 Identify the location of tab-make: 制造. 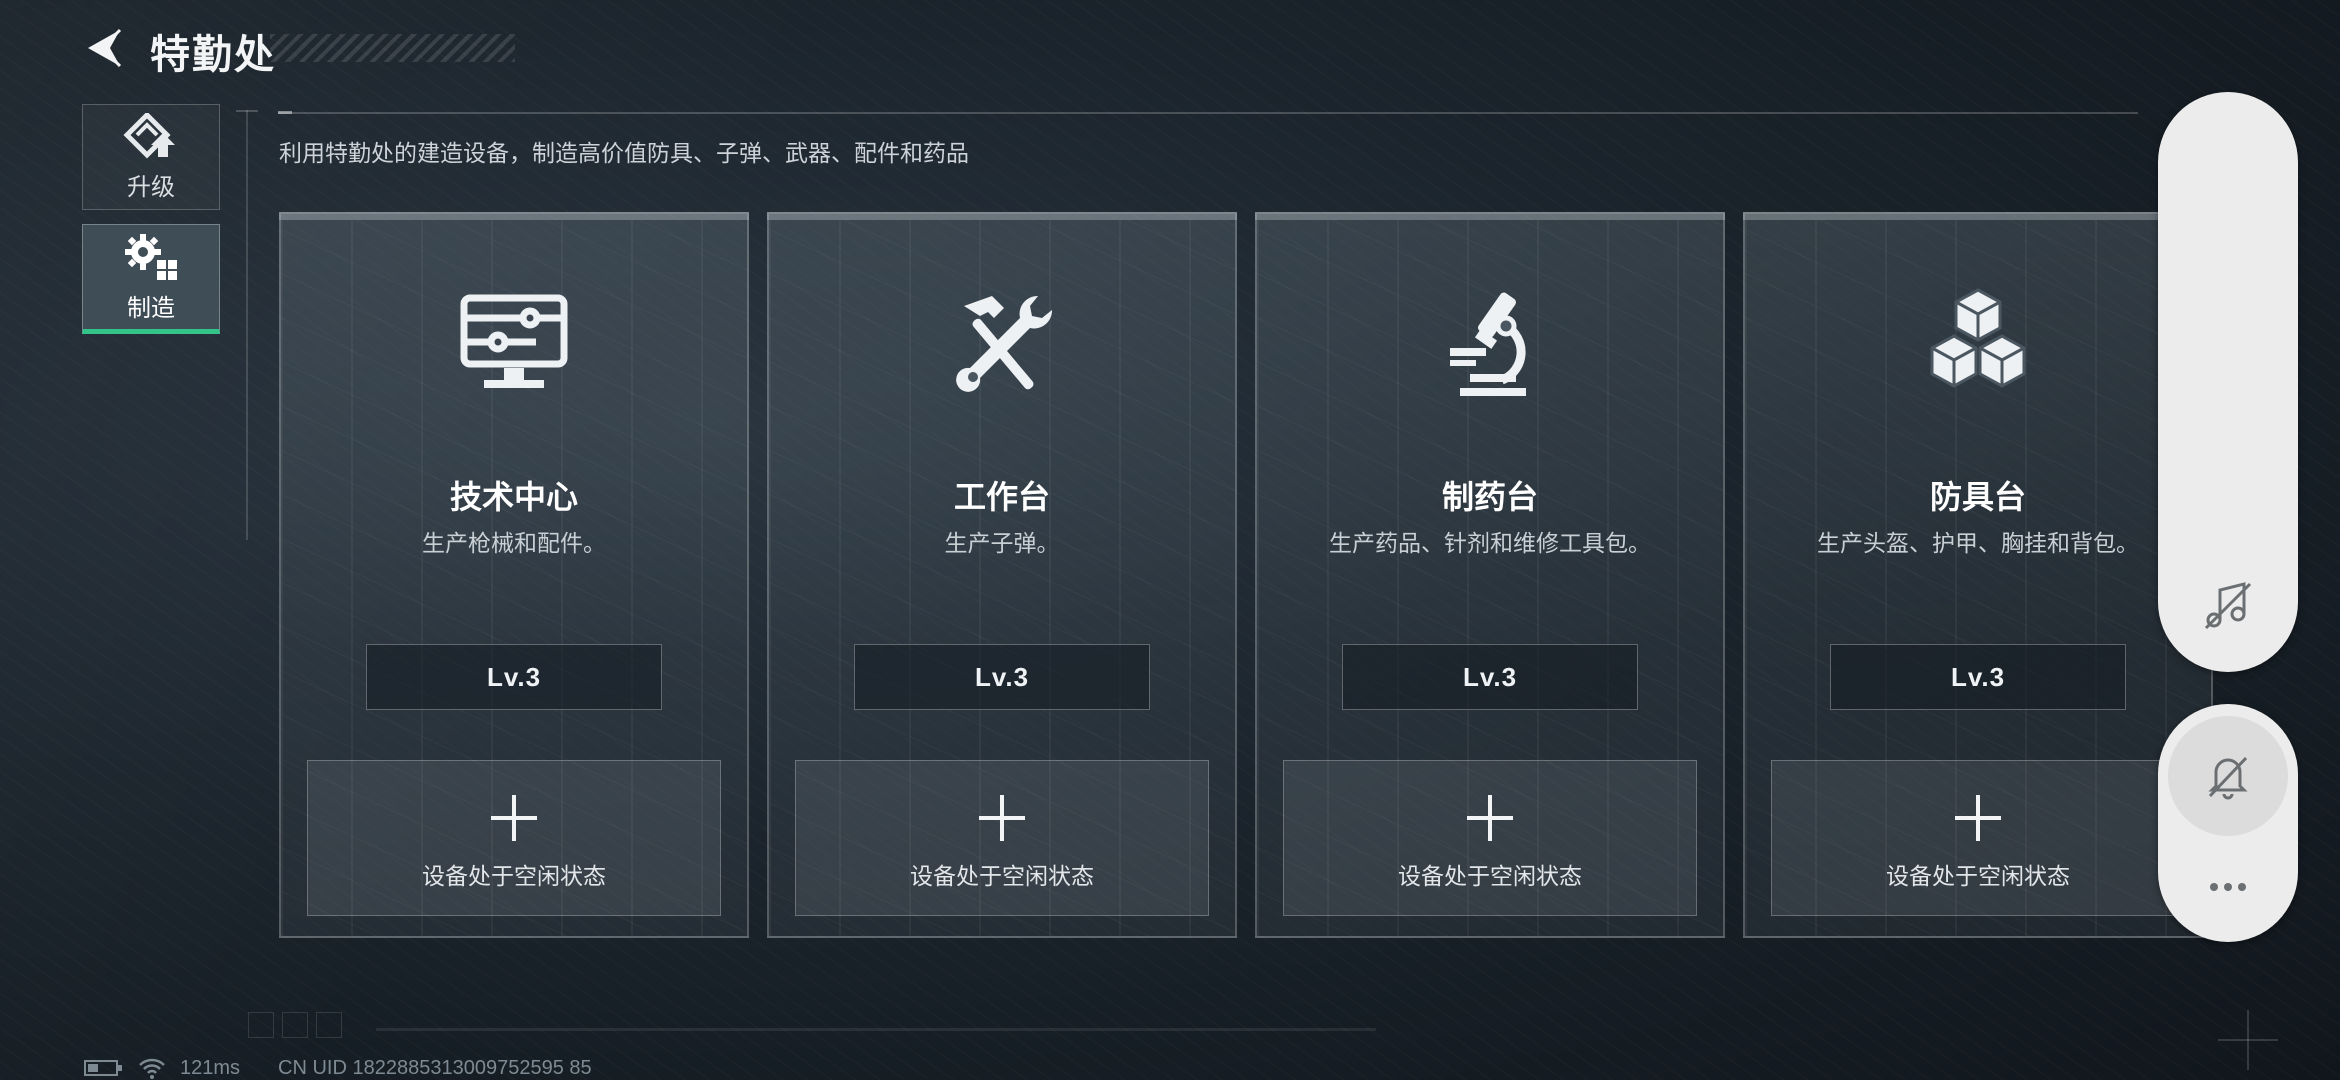
(151, 279).